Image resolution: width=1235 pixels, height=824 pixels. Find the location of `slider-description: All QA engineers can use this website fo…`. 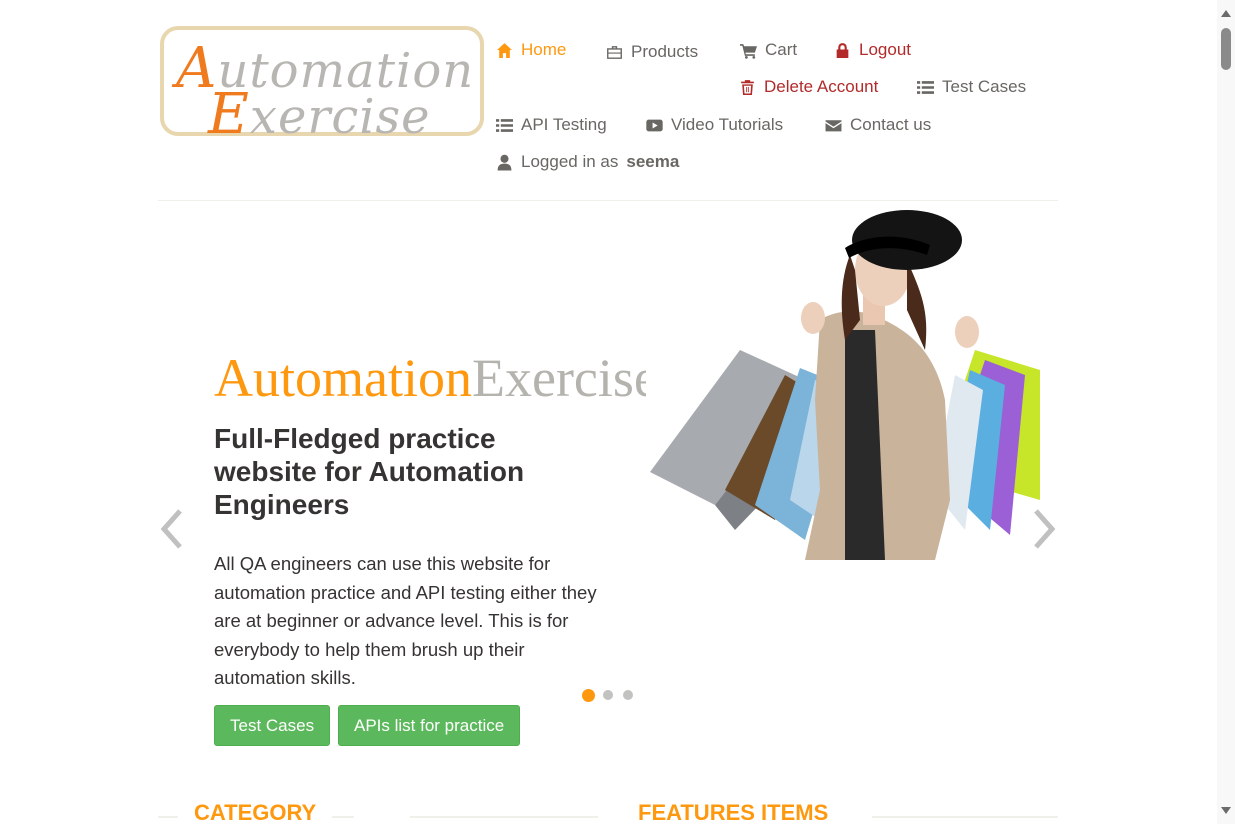

slider-description: All QA engineers can use this website fo… is located at coordinates (405, 621).